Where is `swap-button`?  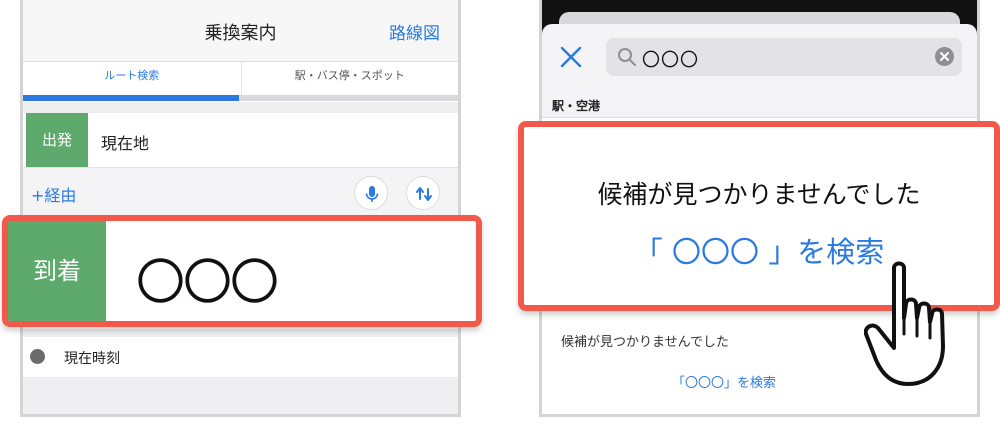 swap-button is located at coordinates (423, 193).